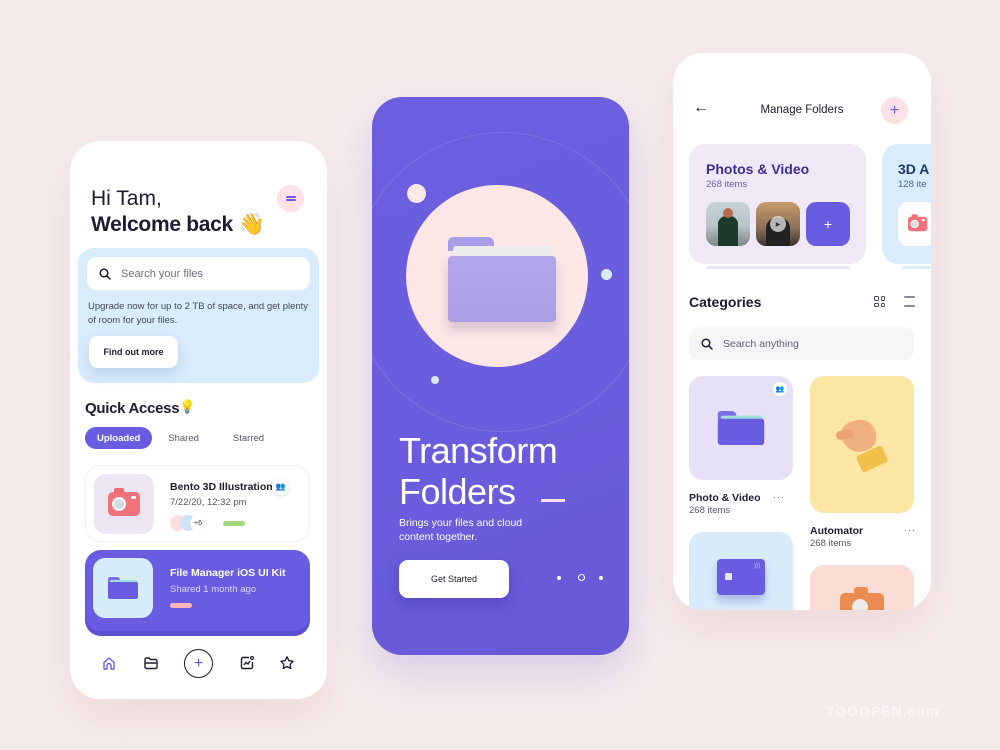 Image resolution: width=1000 pixels, height=750 pixels. Describe the element at coordinates (162, 273) in the screenshot. I see `search-placeholder: Search your files` at that location.